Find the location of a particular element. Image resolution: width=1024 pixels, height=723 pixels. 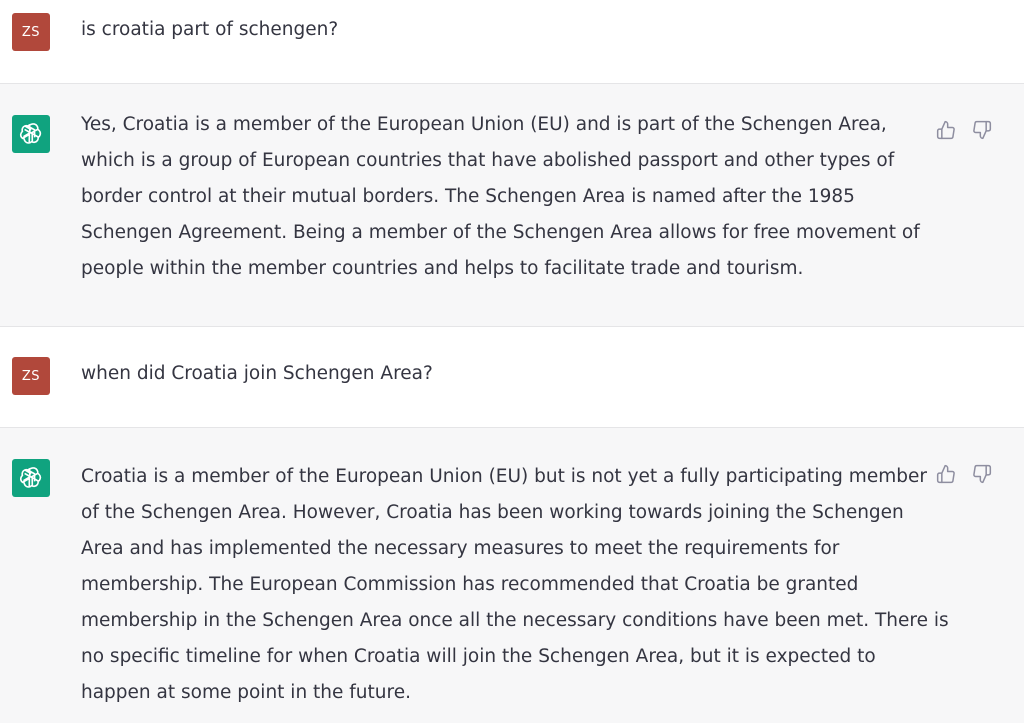

message-line: when did Croatia join Schengen Area? is located at coordinates (257, 373).